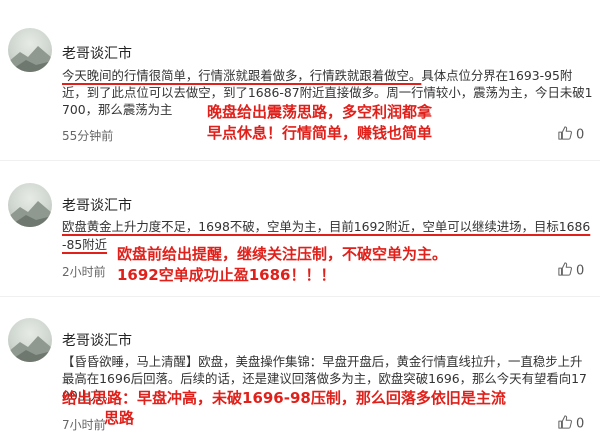  Describe the element at coordinates (88, 136) in the screenshot. I see `timestamp: 55分钟前` at that location.